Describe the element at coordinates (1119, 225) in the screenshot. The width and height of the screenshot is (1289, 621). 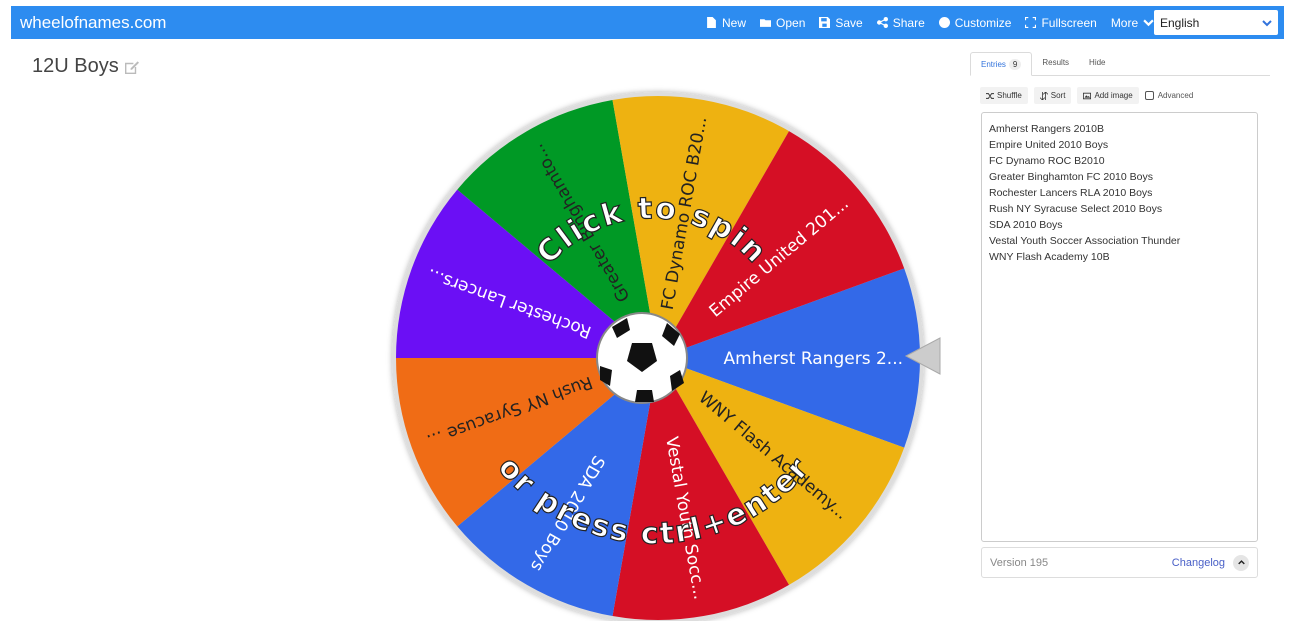
I see `entry-line: SDA 2010 Boys` at that location.